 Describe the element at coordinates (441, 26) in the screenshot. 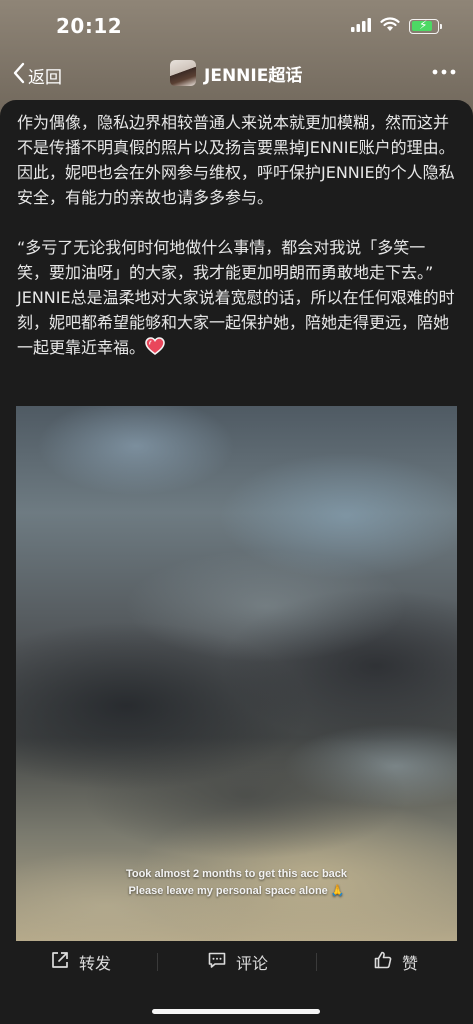

I see `battery-cap` at that location.